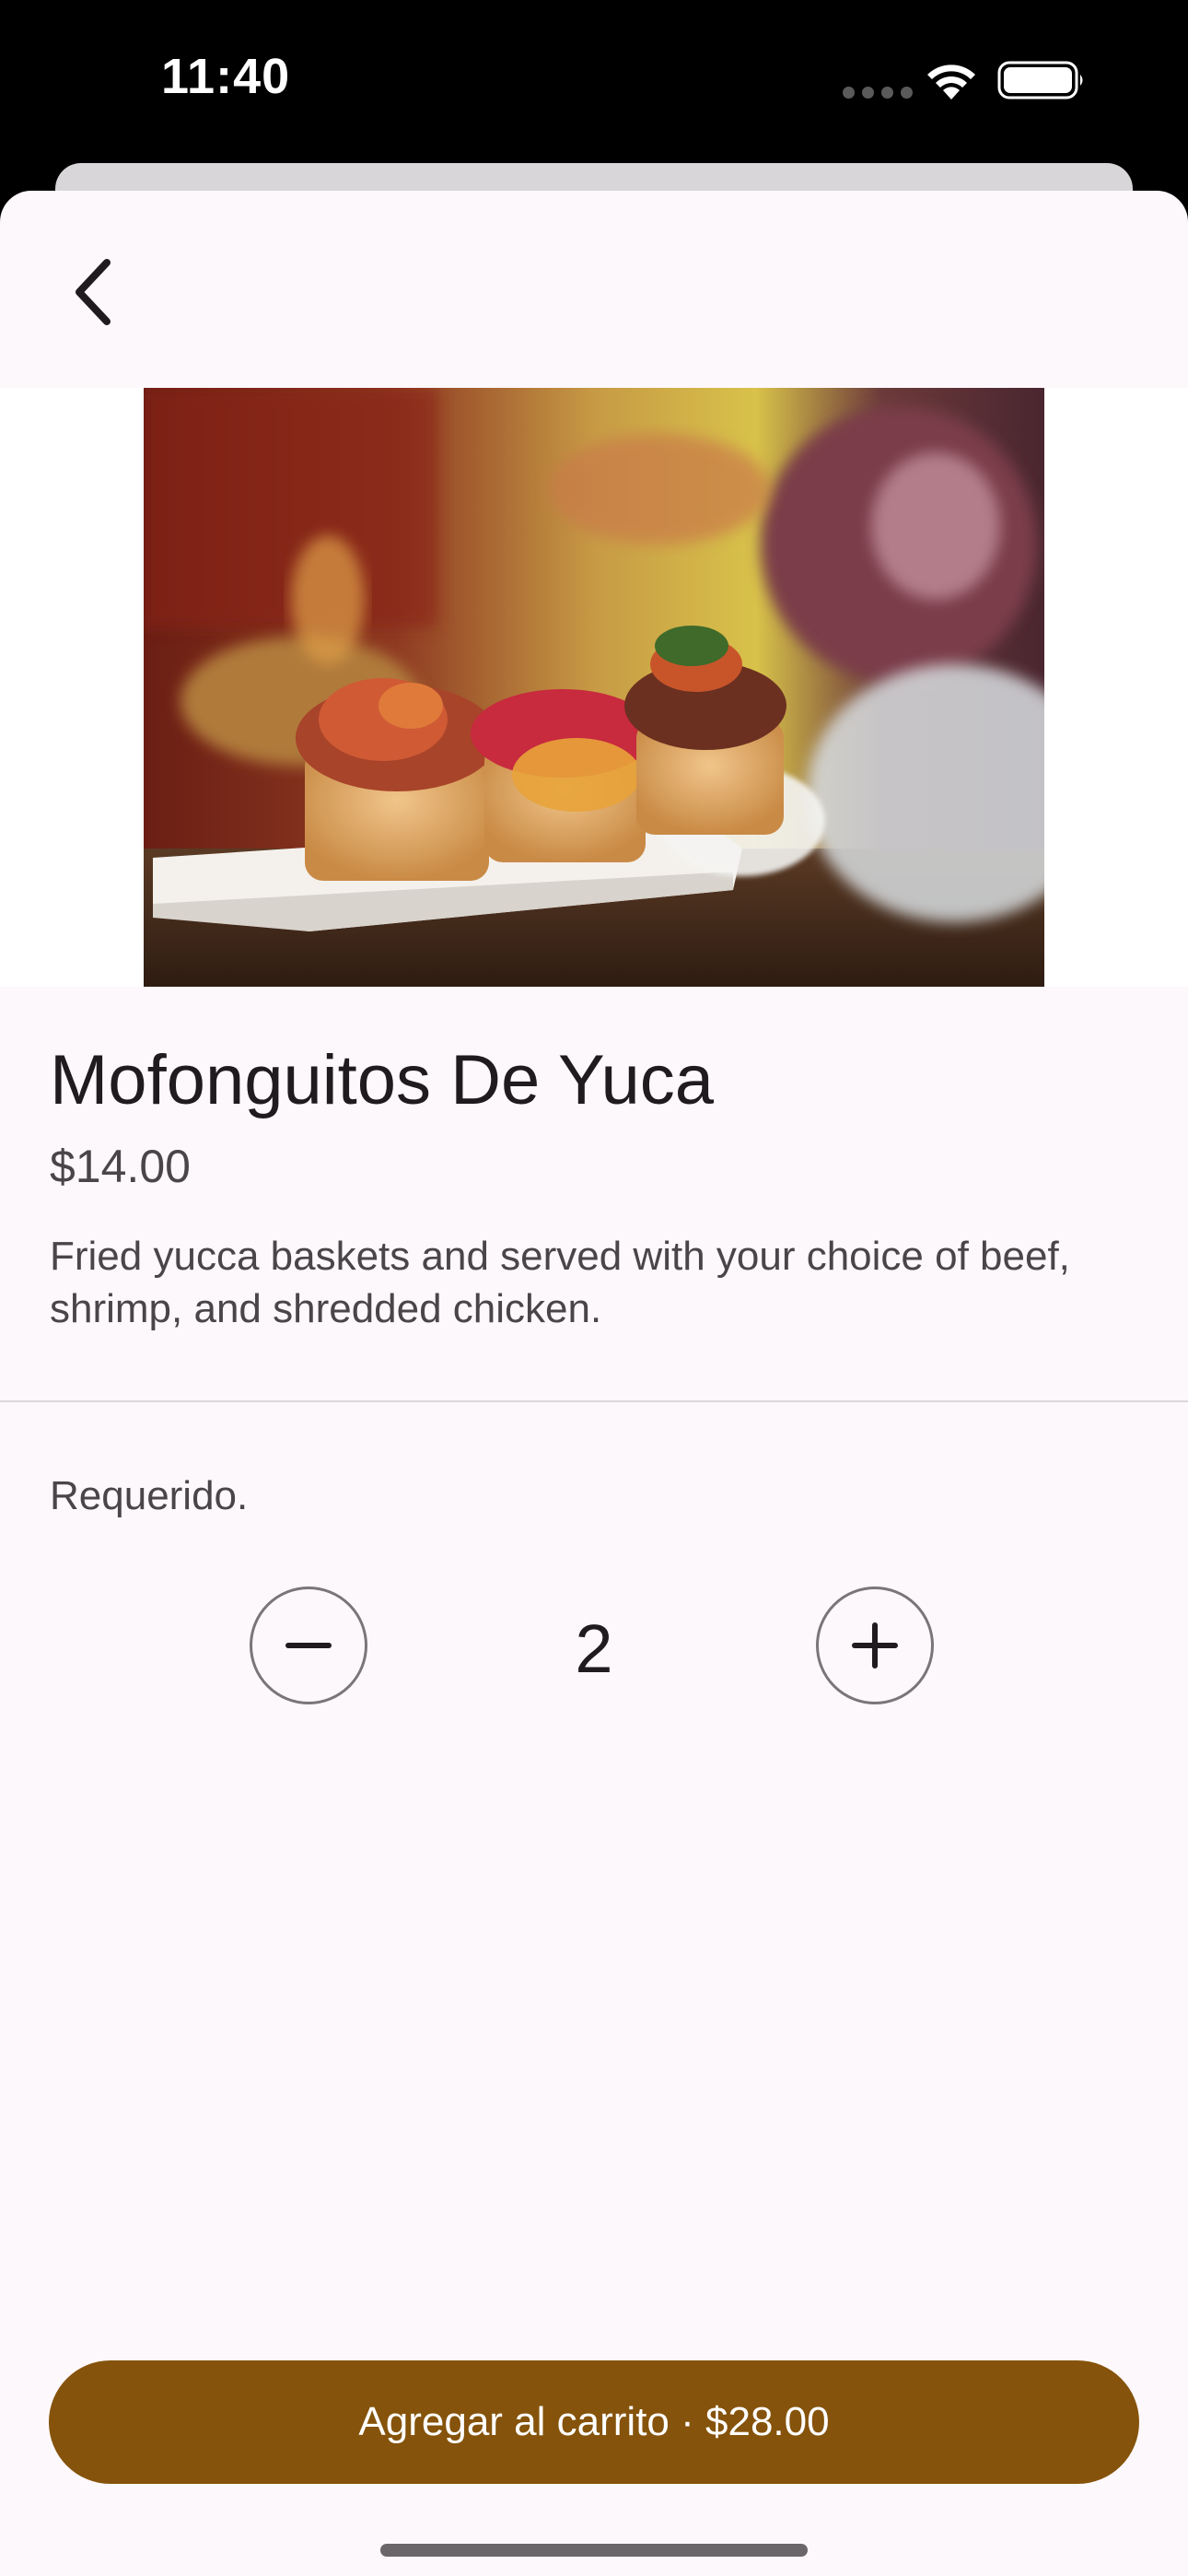 The image size is (1188, 2576). I want to click on back-button, so click(92, 292).